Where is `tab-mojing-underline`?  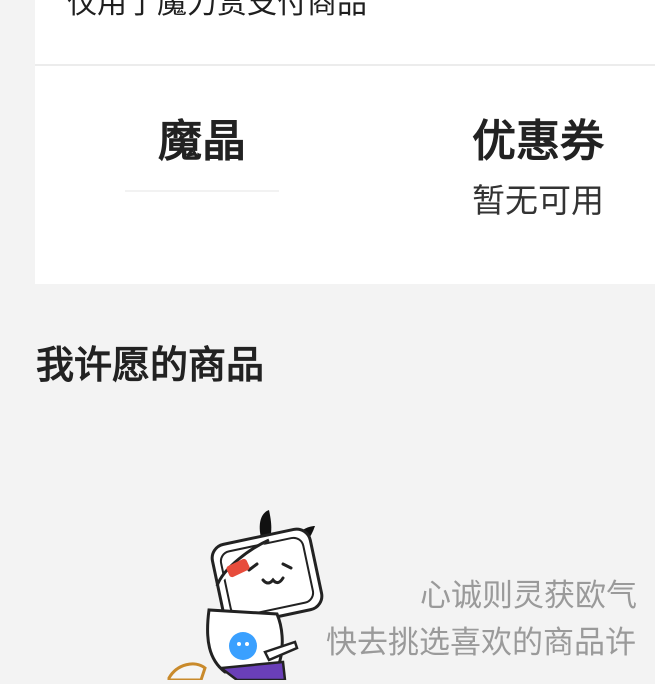
tab-mojing-underline is located at coordinates (202, 191).